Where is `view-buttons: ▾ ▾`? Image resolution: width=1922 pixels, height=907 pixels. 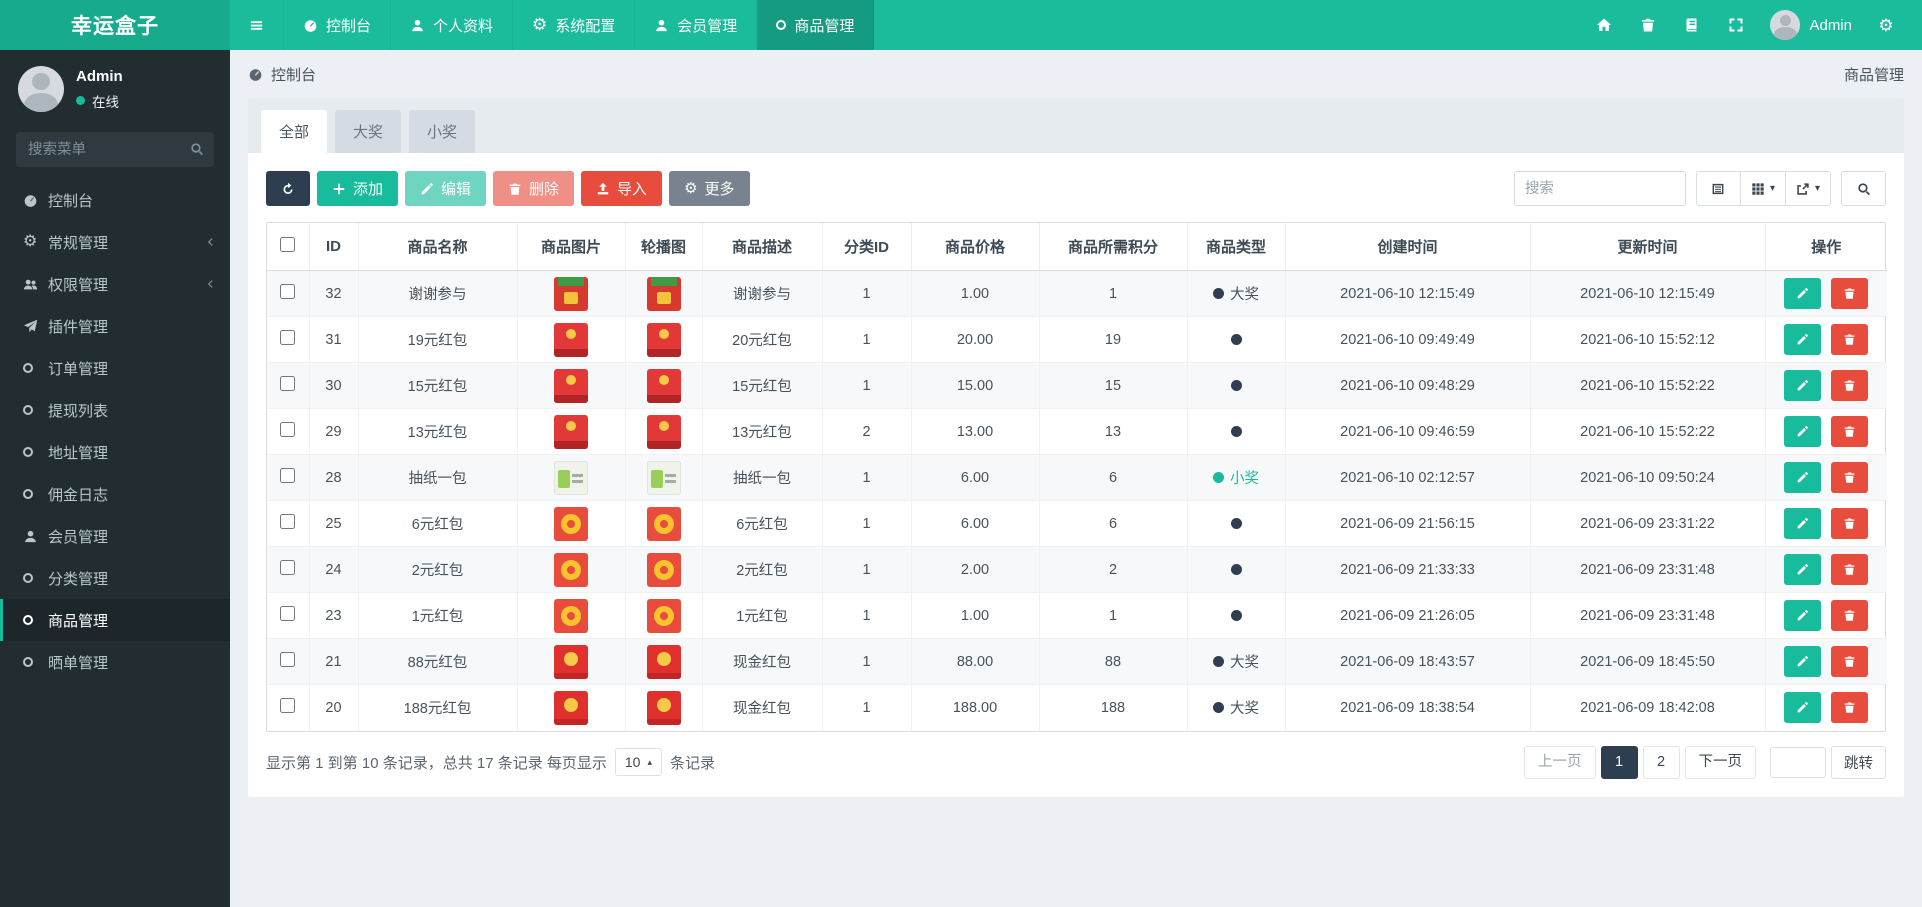 view-buttons: ▾ ▾ is located at coordinates (1763, 188).